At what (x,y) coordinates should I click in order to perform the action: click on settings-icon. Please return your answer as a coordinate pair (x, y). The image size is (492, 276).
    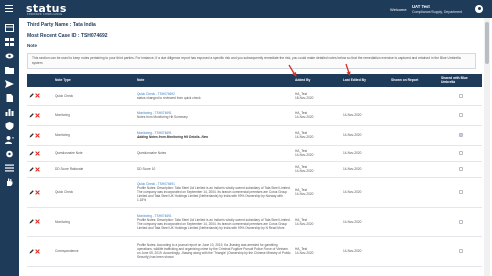
    Looking at the image, I should click on (9, 154).